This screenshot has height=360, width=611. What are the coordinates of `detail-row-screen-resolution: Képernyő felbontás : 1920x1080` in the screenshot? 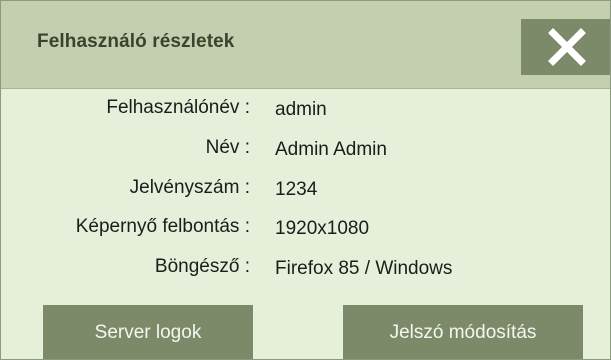 It's located at (305, 231).